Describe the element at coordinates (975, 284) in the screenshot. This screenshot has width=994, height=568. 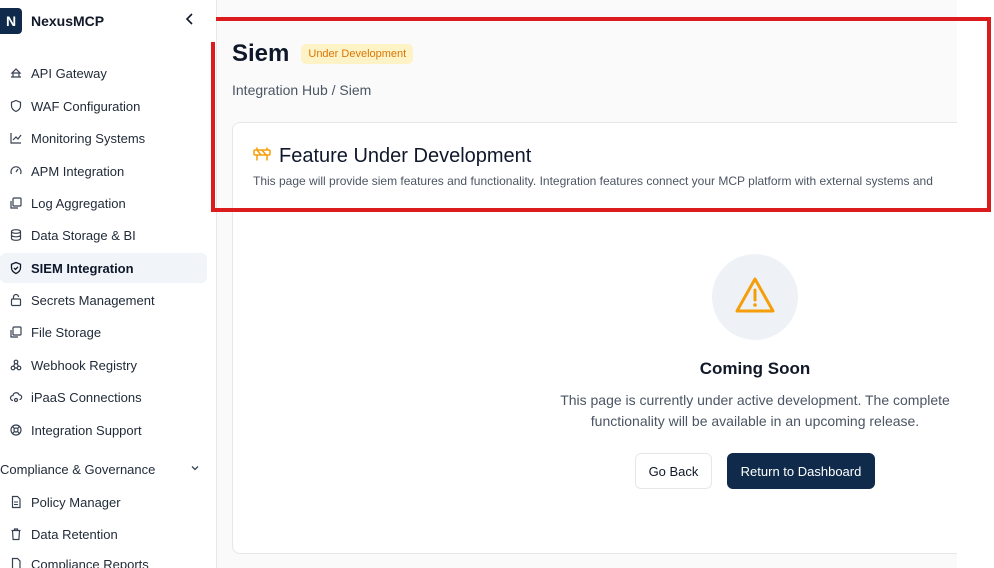
I see `viewport-edge` at that location.